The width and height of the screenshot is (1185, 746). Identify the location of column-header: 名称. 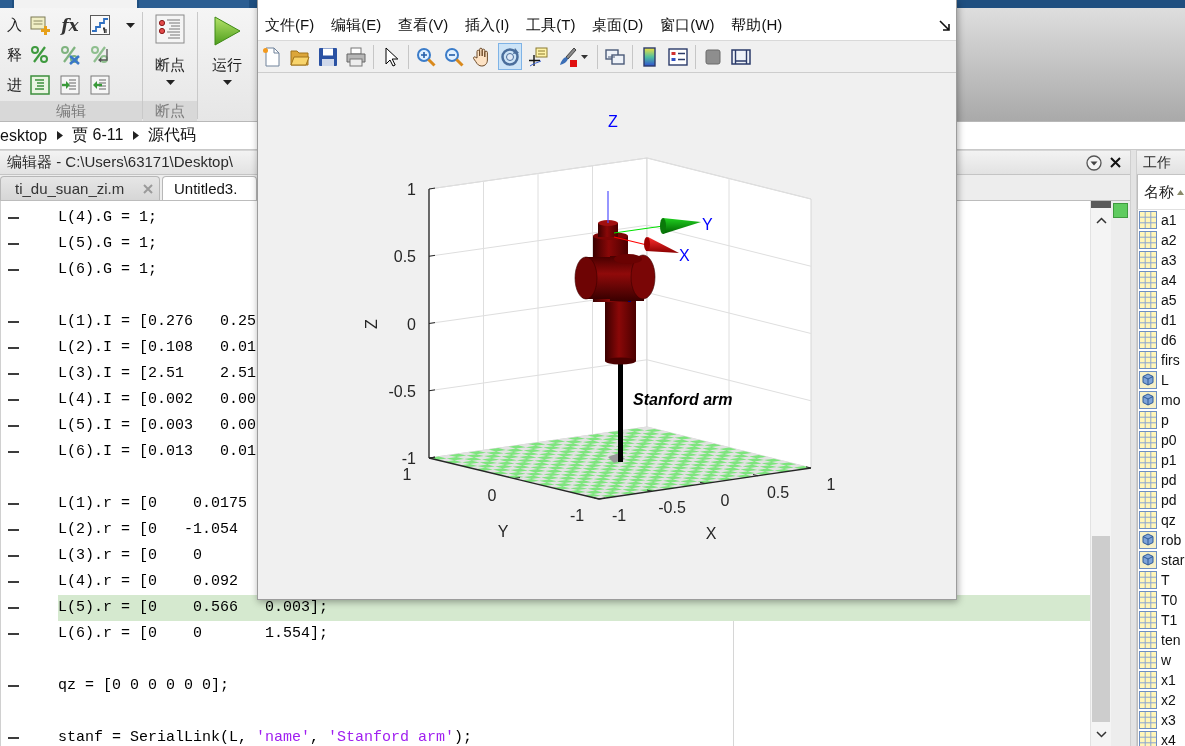
(1159, 192).